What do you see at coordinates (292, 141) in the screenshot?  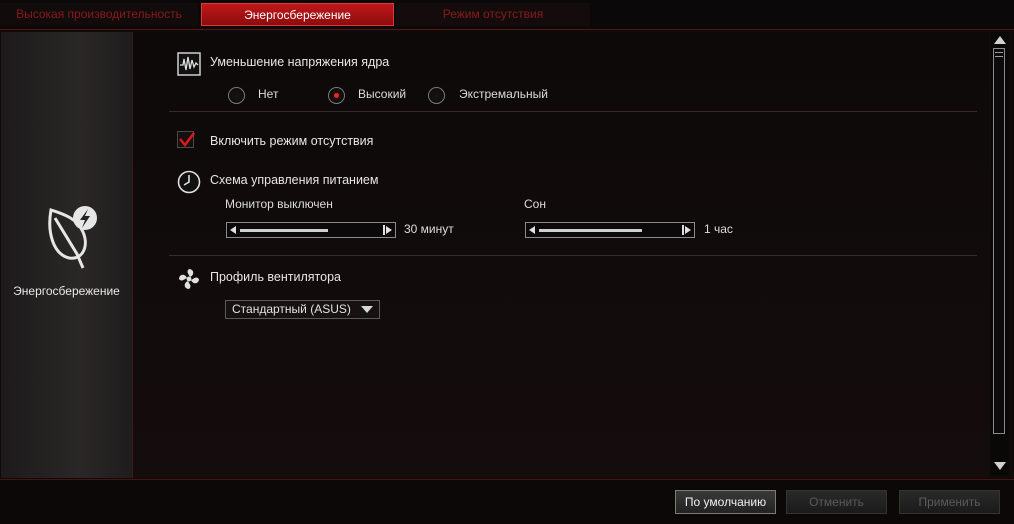 I see `away-mode-label: Включить режим отсутствия` at bounding box center [292, 141].